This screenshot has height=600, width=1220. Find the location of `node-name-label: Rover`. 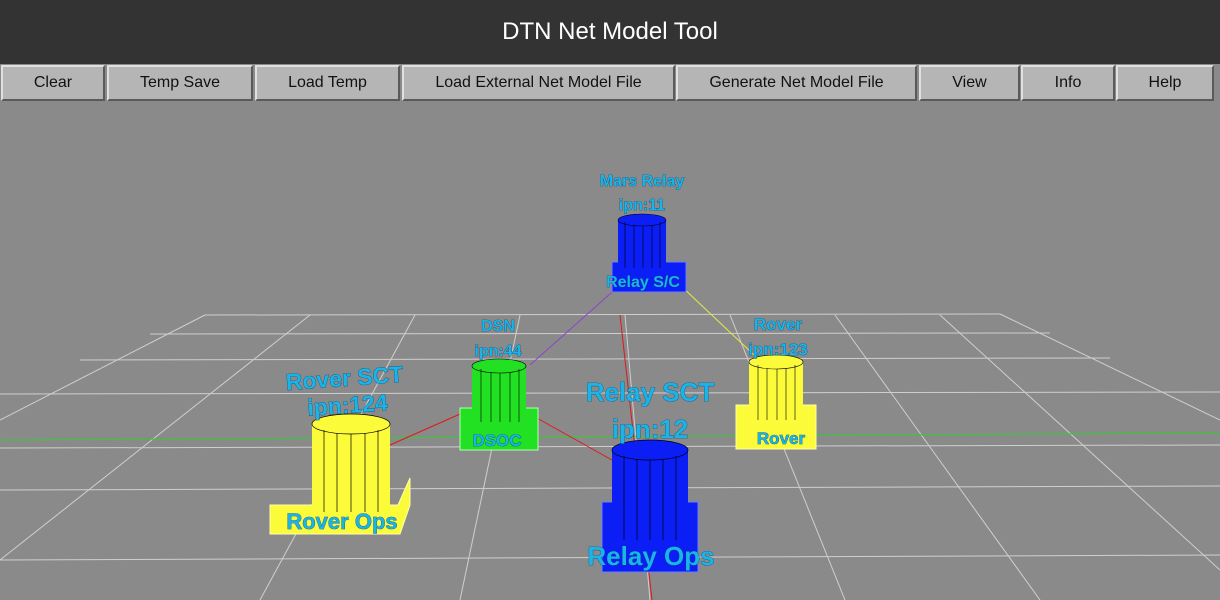

node-name-label: Rover is located at coordinates (778, 324).